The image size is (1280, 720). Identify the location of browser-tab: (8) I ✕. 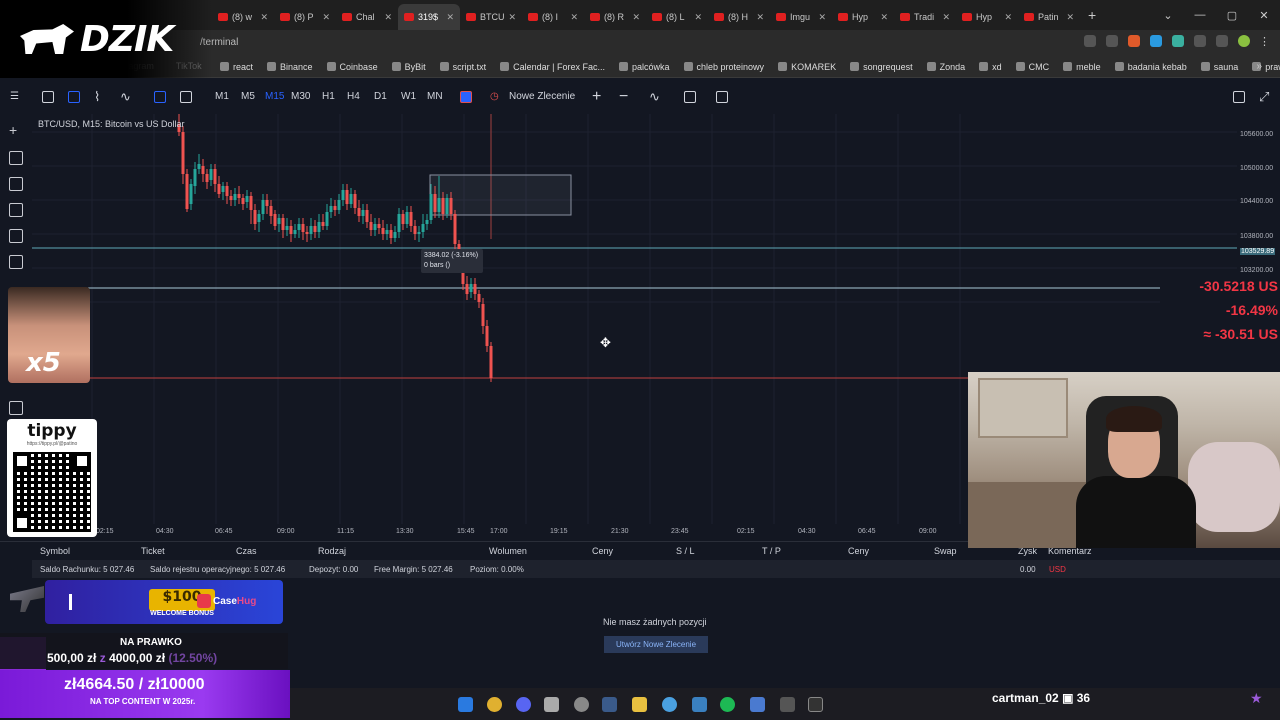
(553, 17).